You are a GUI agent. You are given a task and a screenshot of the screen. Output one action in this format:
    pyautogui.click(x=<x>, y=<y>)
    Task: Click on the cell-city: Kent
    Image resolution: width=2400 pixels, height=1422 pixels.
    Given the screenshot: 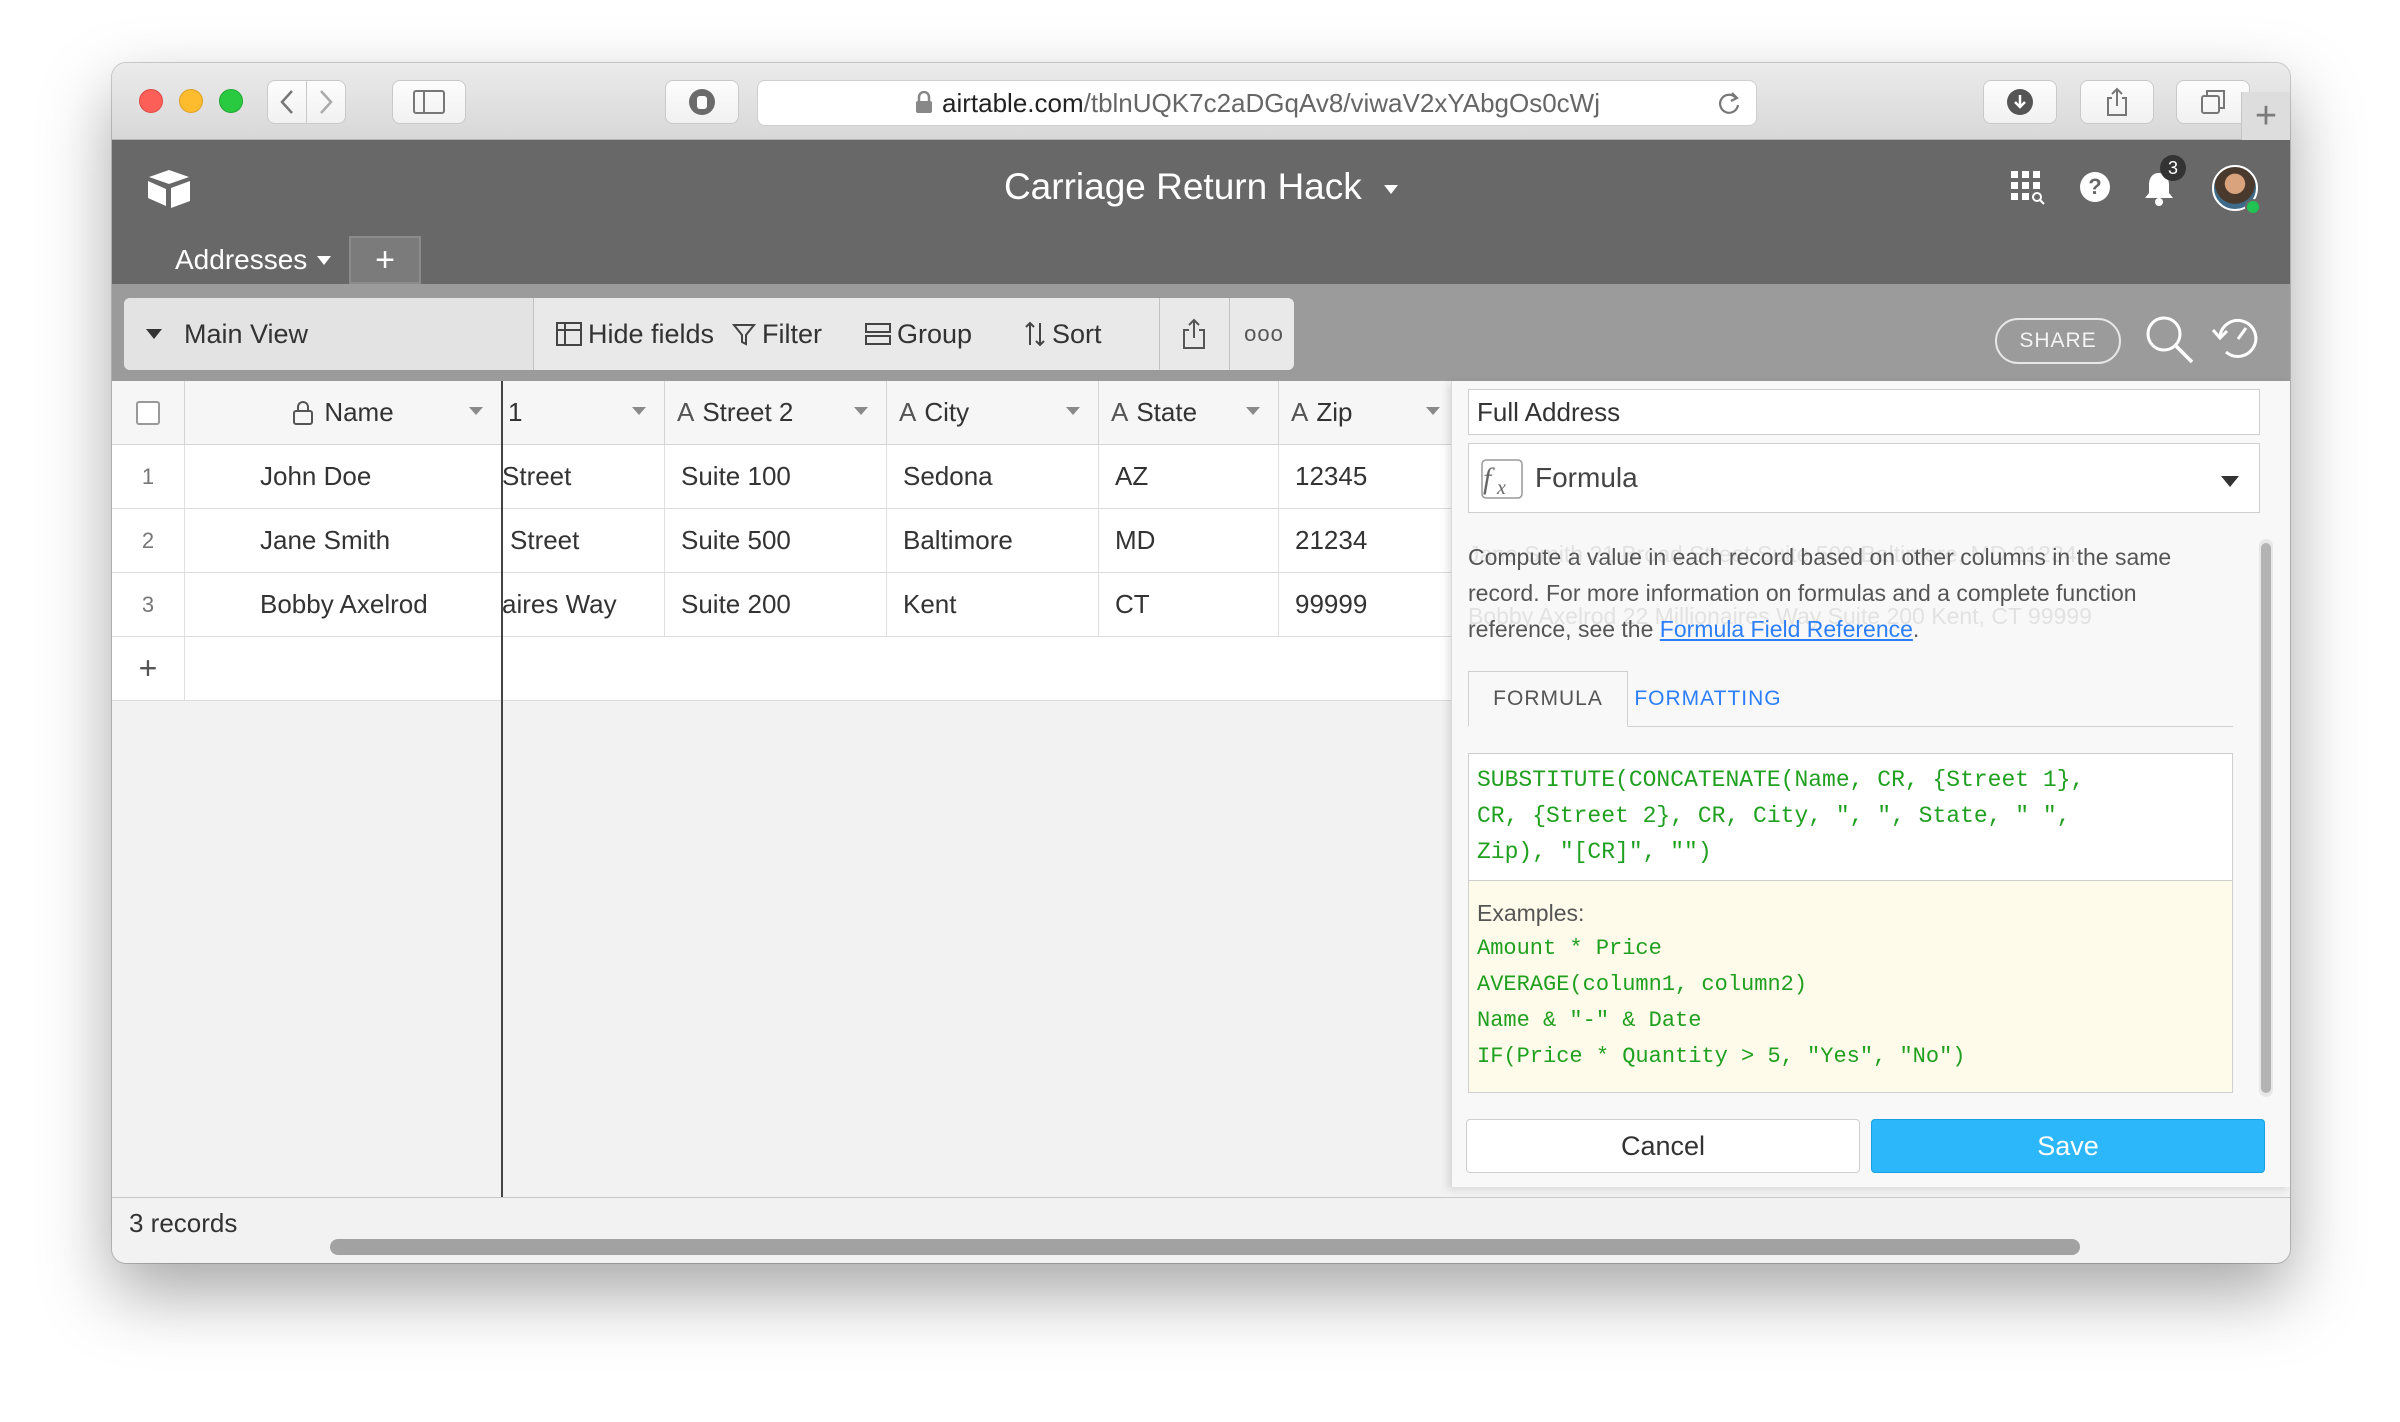 What is the action you would take?
    pyautogui.click(x=993, y=605)
    